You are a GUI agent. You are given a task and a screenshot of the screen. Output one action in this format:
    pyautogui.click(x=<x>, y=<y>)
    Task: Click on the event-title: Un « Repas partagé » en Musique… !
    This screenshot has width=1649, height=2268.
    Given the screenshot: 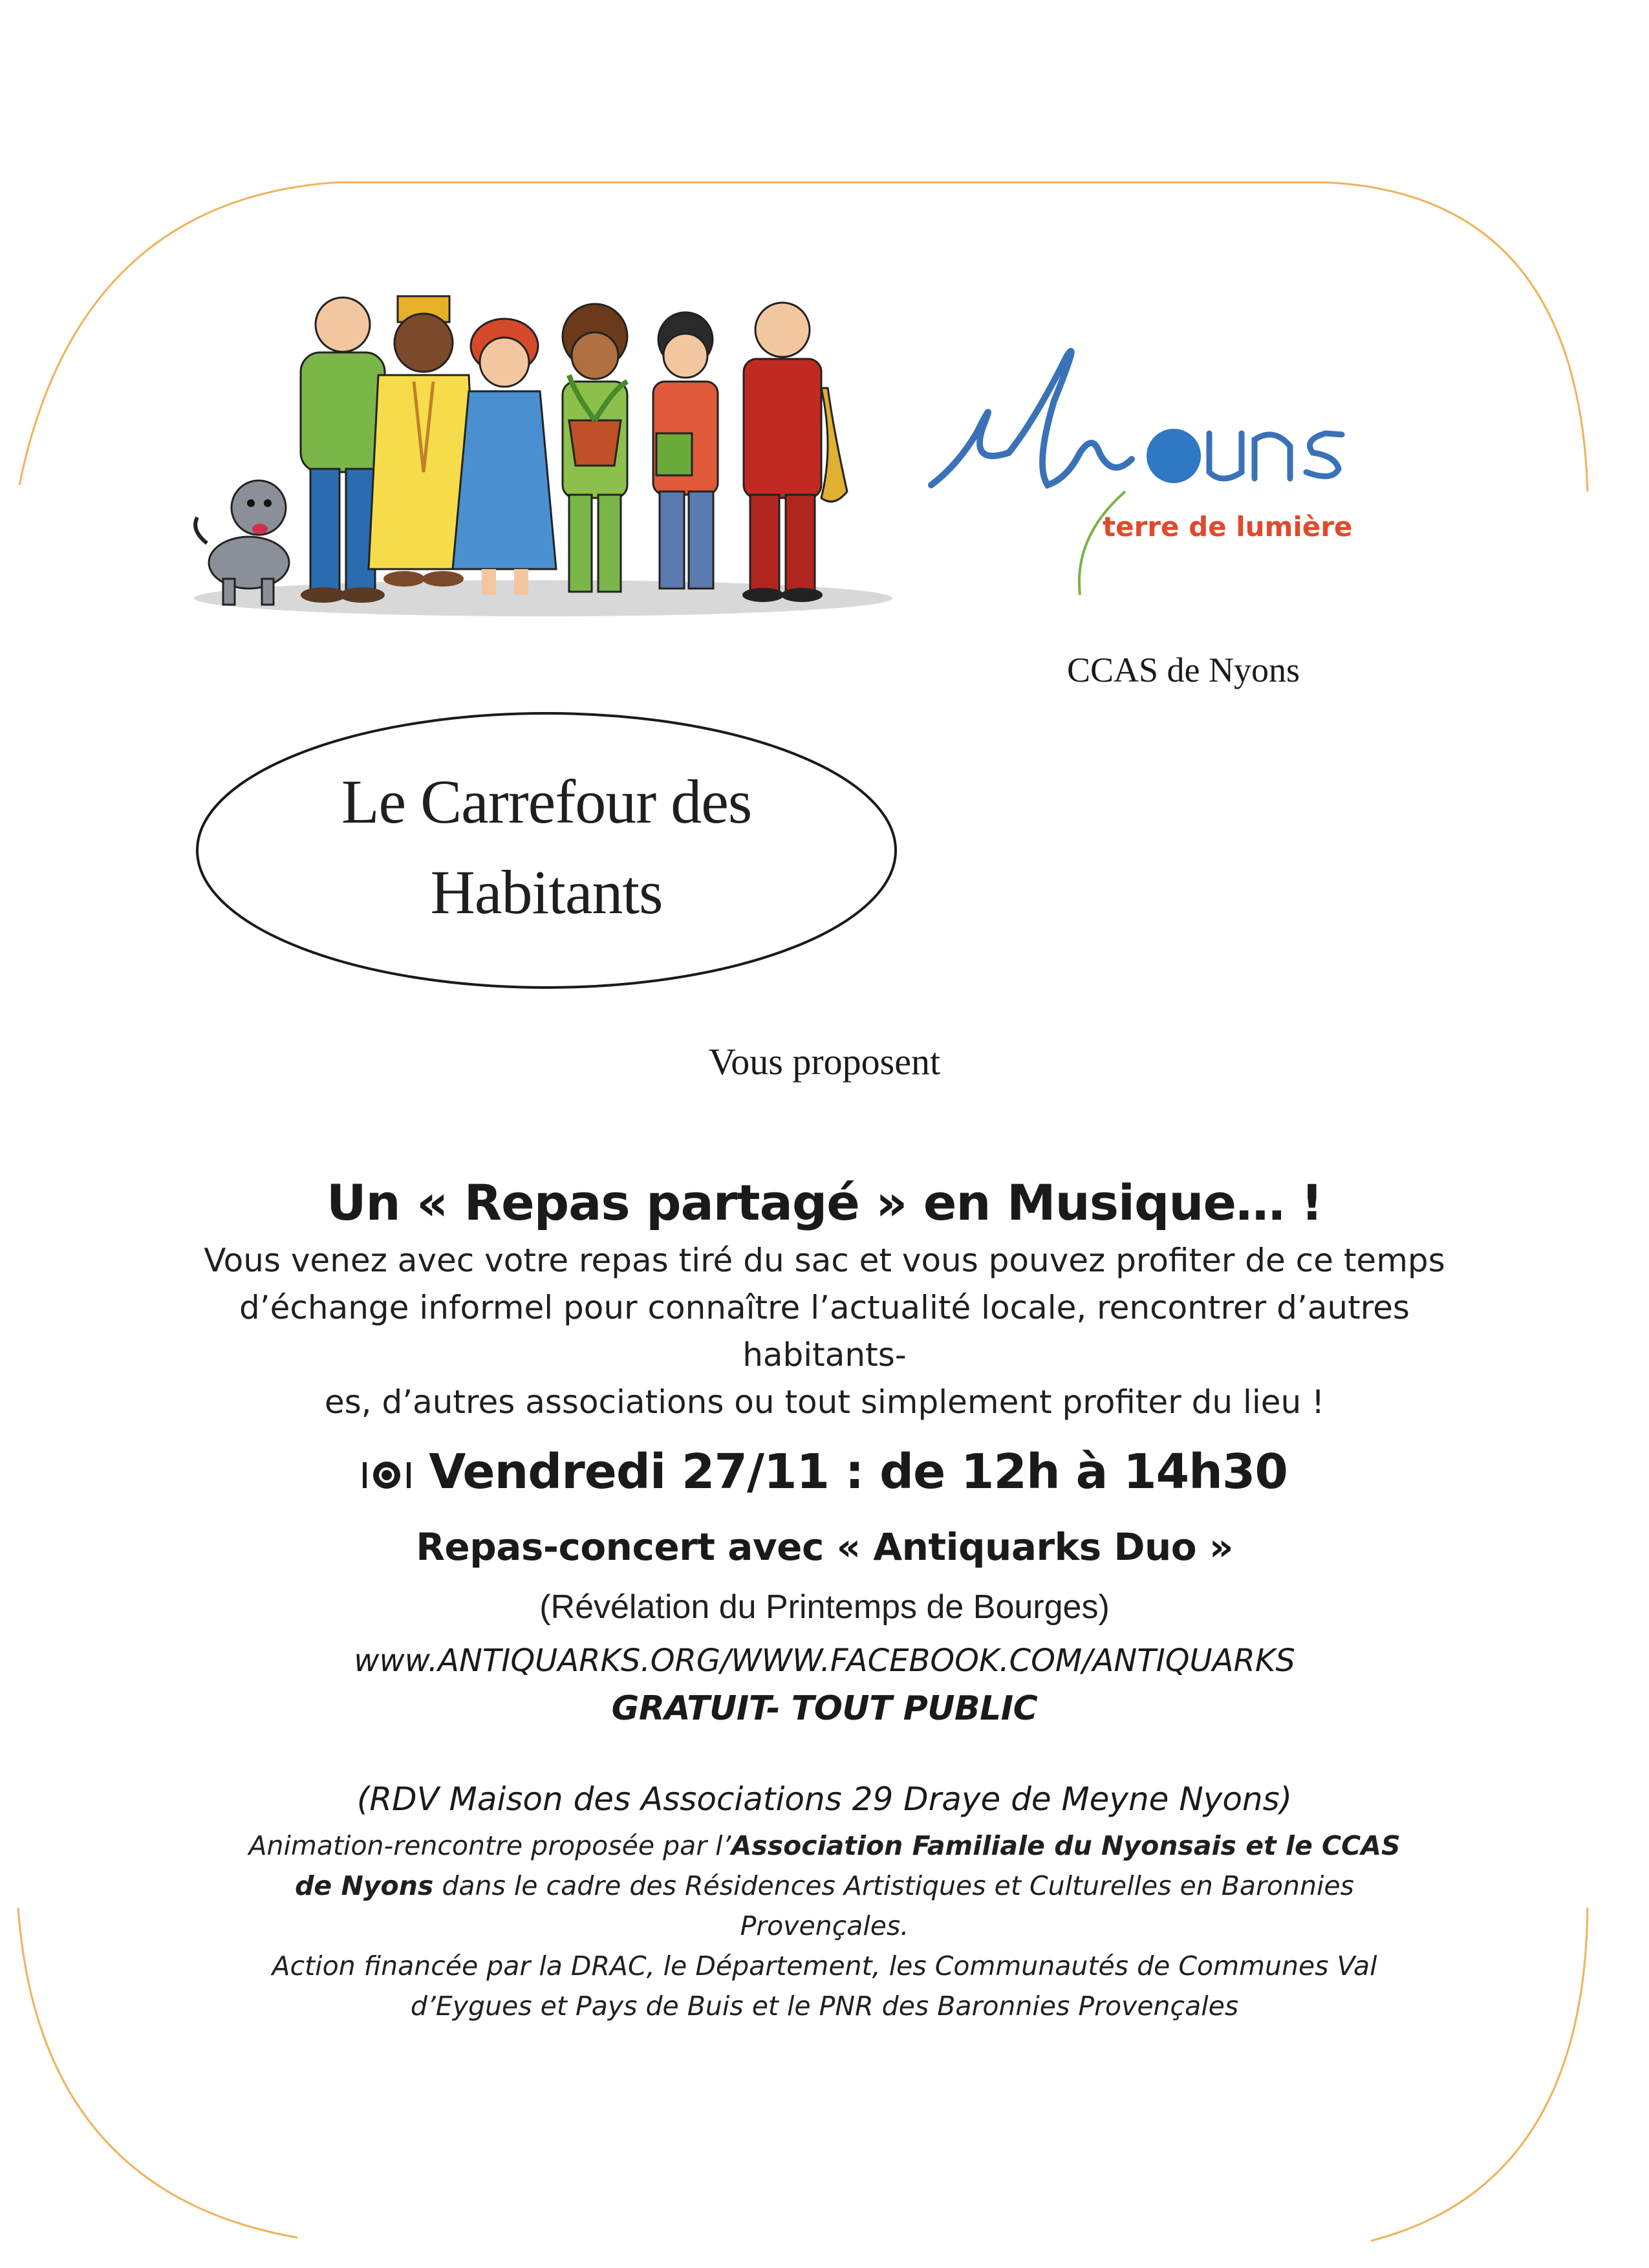 What is the action you would take?
    pyautogui.click(x=824, y=1202)
    